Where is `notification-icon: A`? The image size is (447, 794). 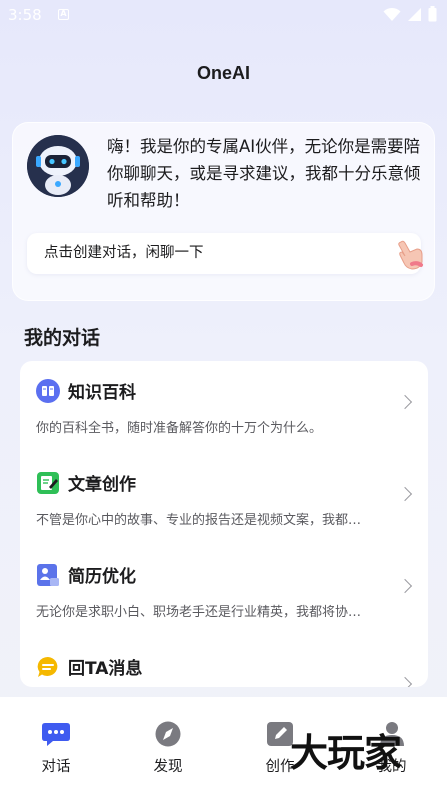
notification-icon: A is located at coordinates (63, 14).